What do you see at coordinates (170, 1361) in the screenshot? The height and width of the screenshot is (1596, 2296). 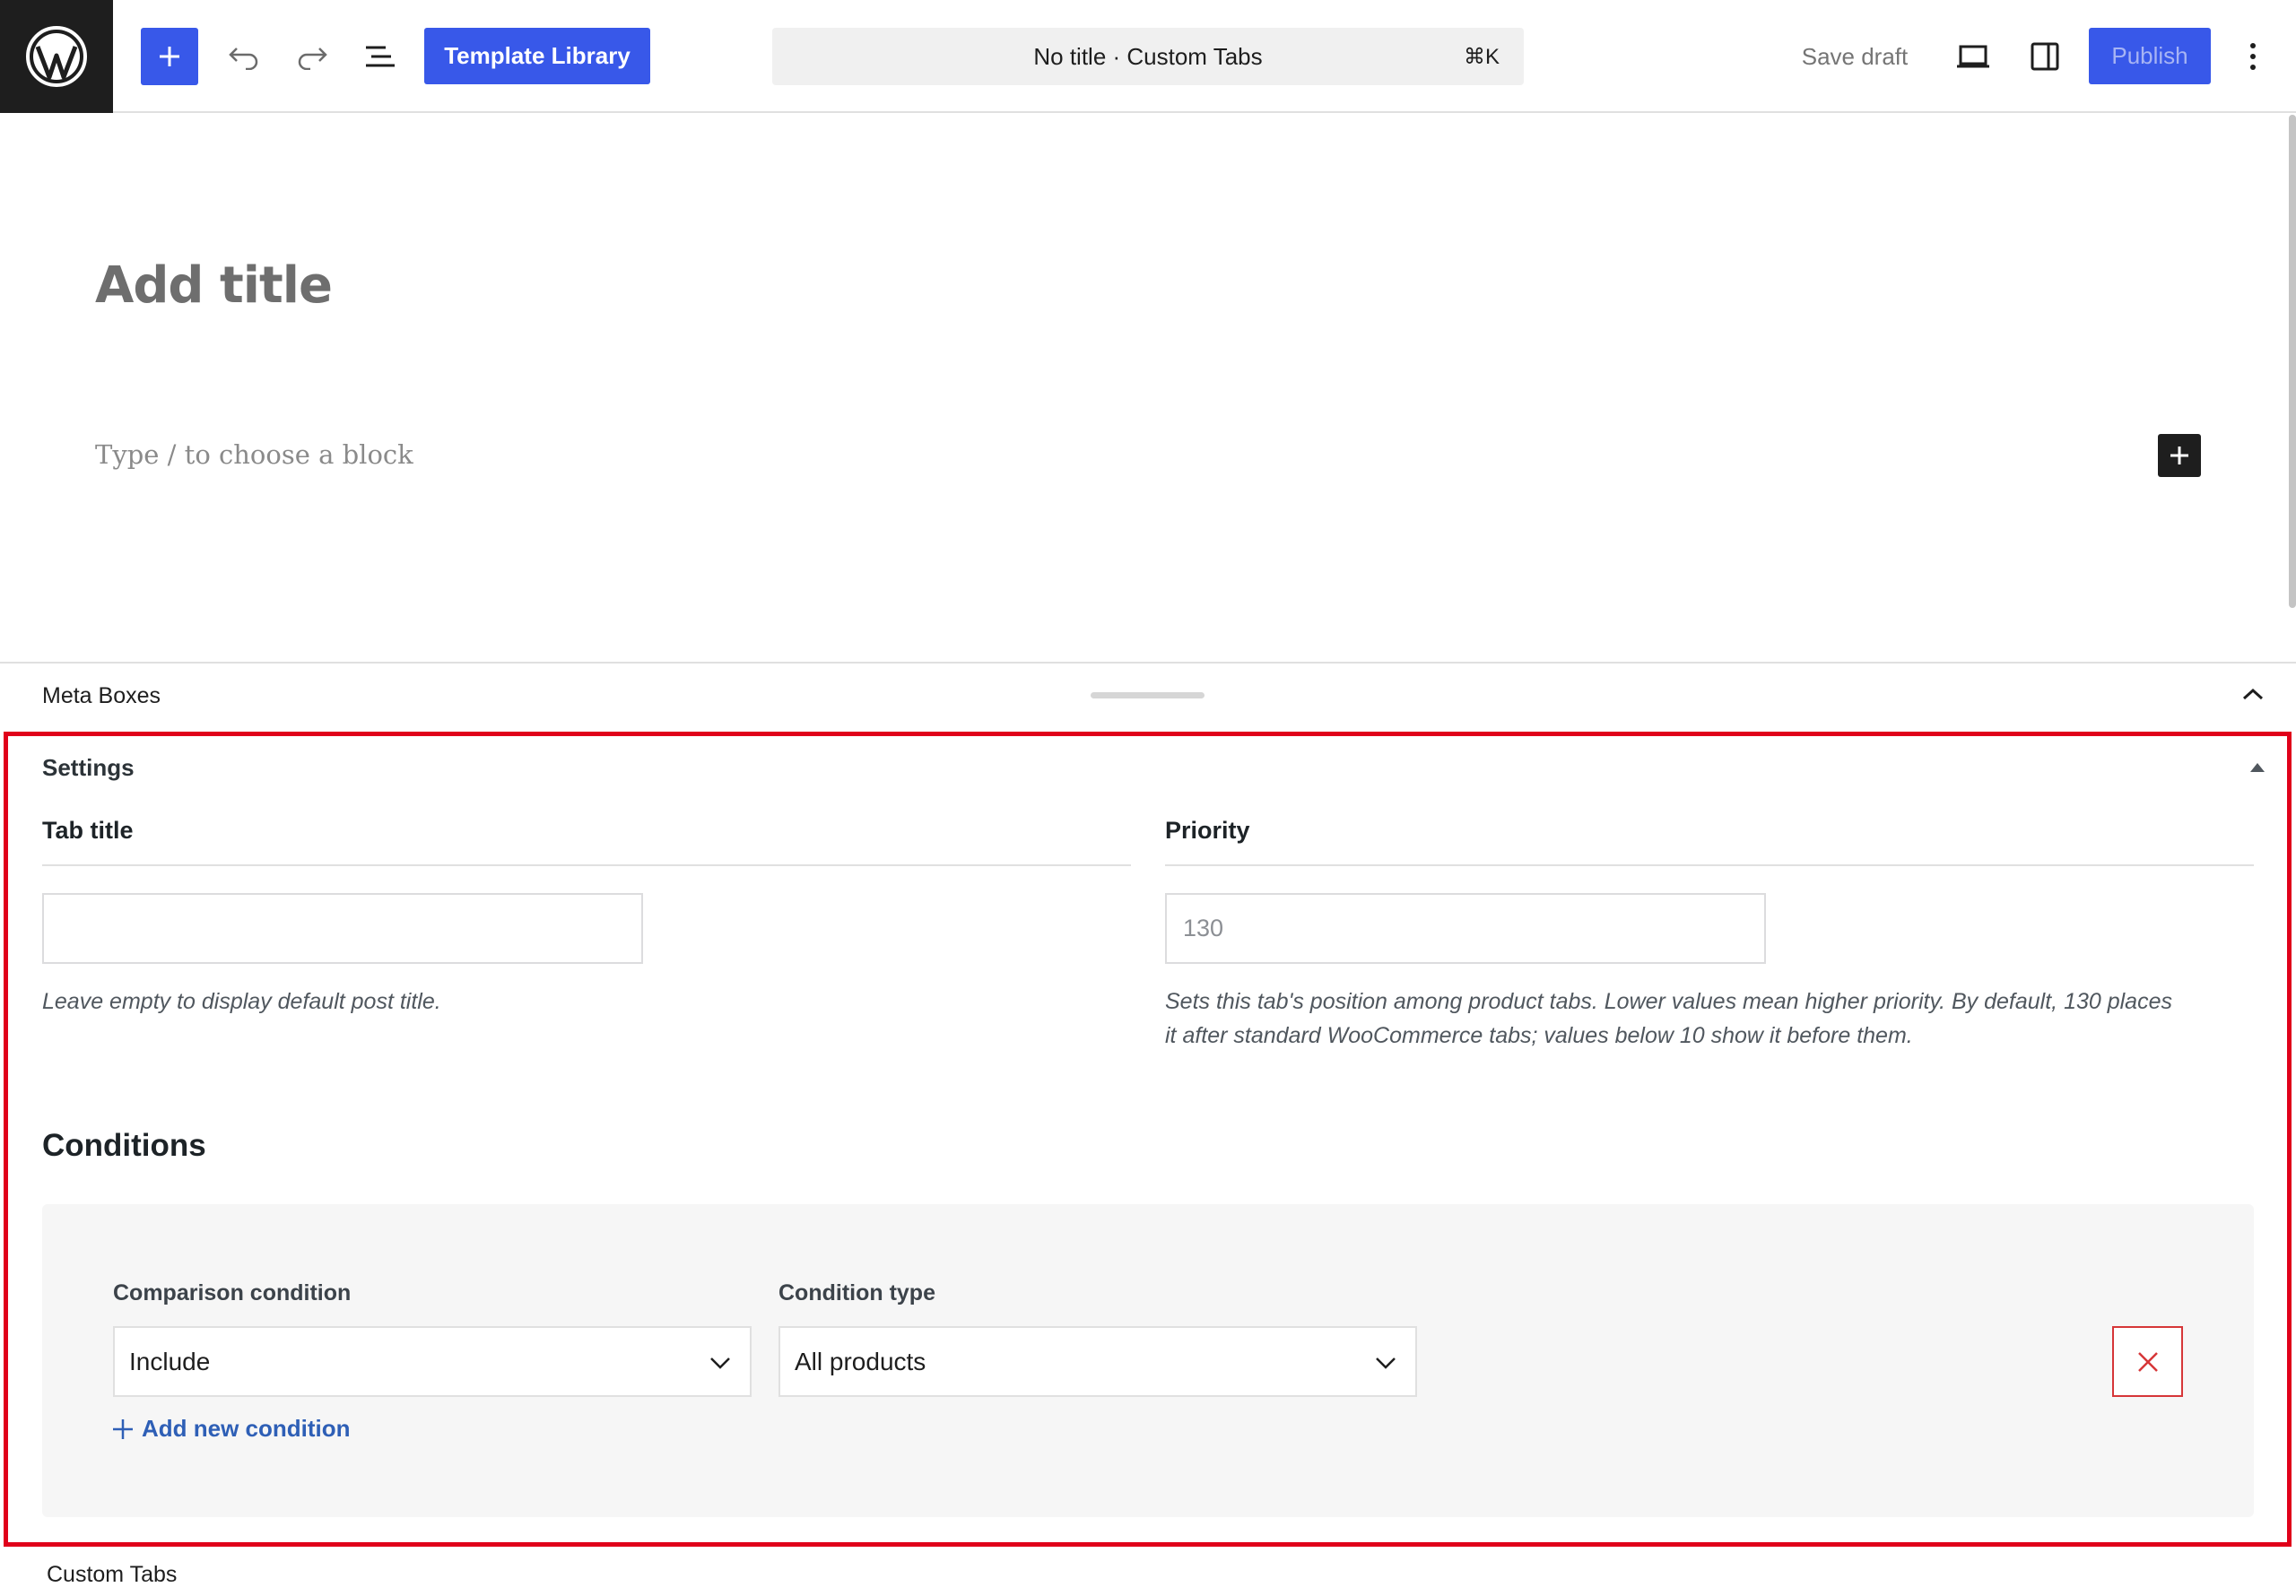 I see `comparison-condition-value: Include` at bounding box center [170, 1361].